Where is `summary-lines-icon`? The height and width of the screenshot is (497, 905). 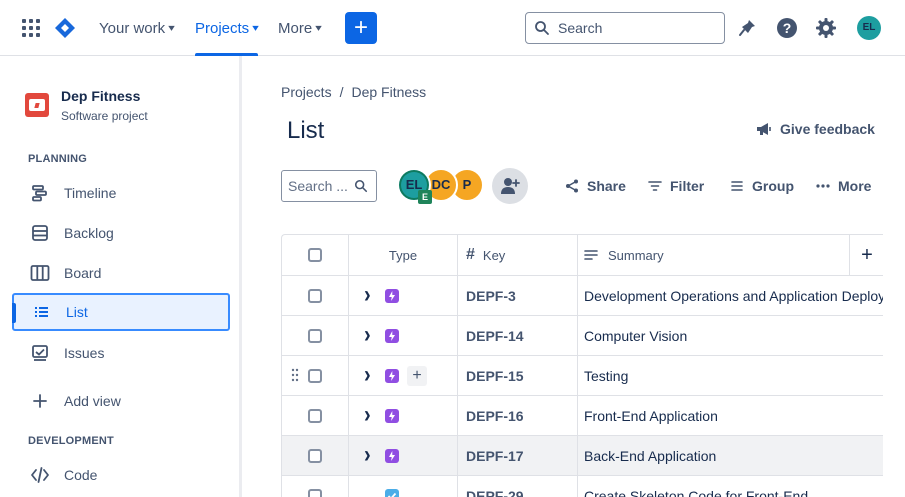 summary-lines-icon is located at coordinates (591, 255).